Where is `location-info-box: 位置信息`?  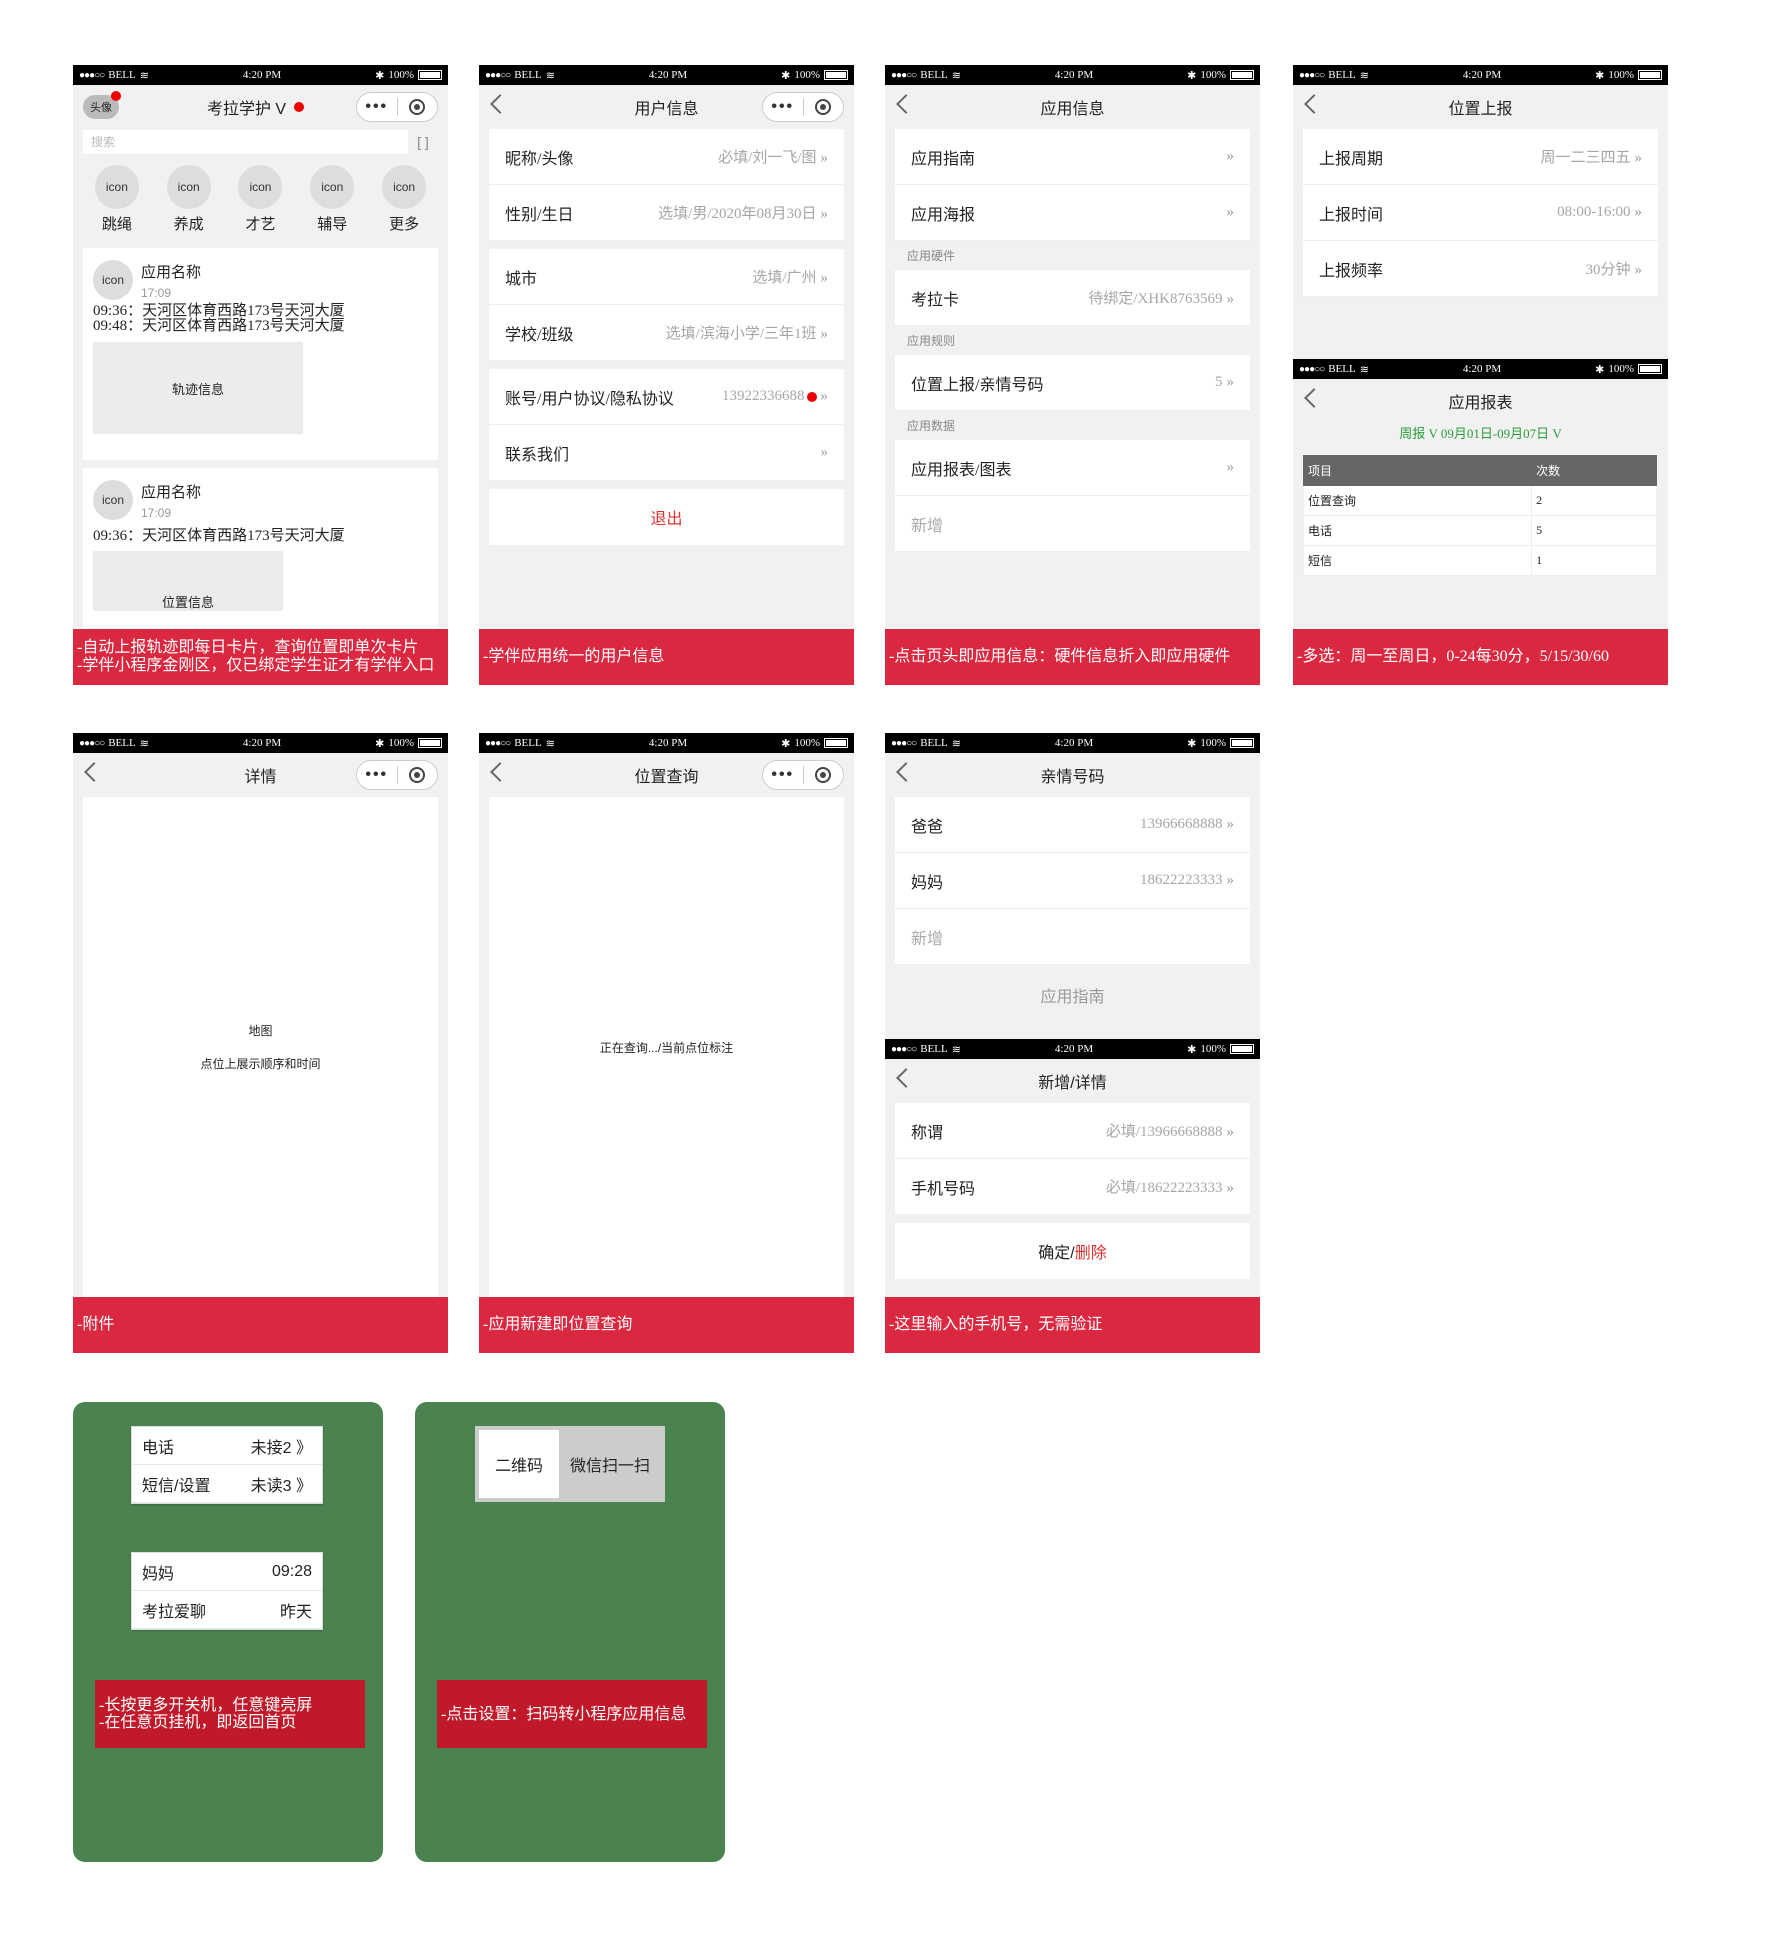 location-info-box: 位置信息 is located at coordinates (188, 581).